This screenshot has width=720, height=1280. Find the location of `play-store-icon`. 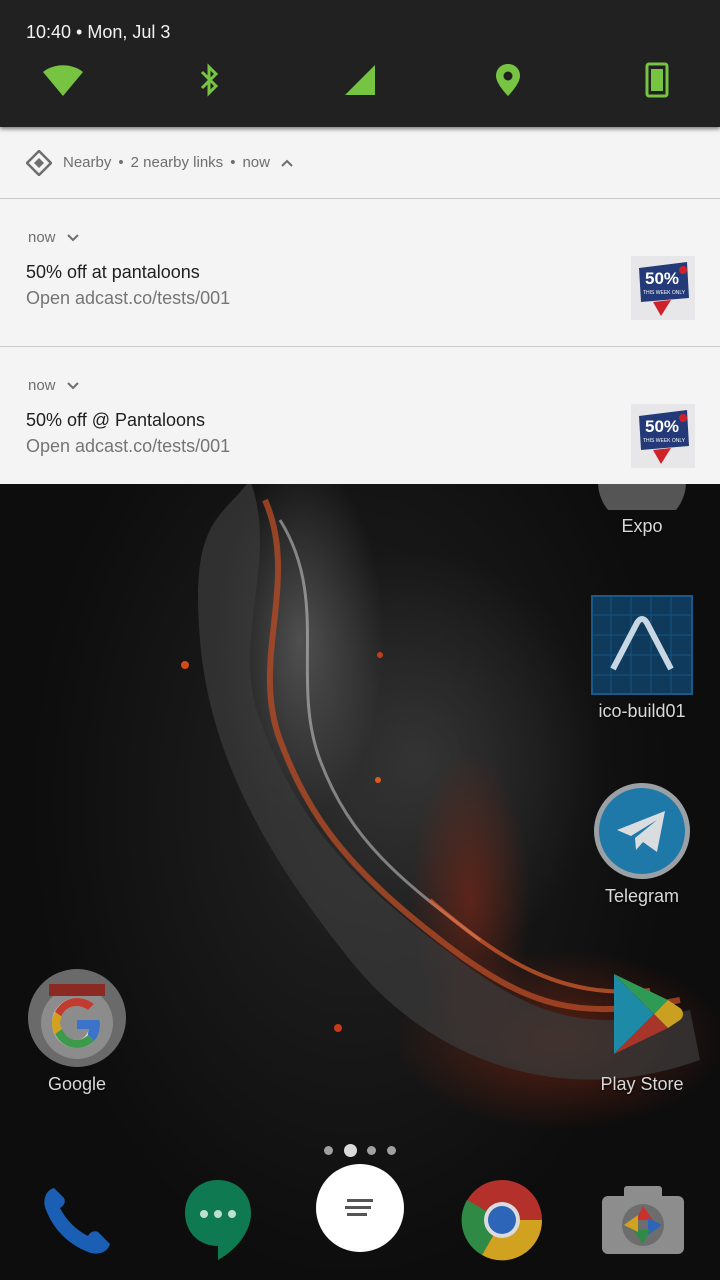

play-store-icon is located at coordinates (648, 1014).